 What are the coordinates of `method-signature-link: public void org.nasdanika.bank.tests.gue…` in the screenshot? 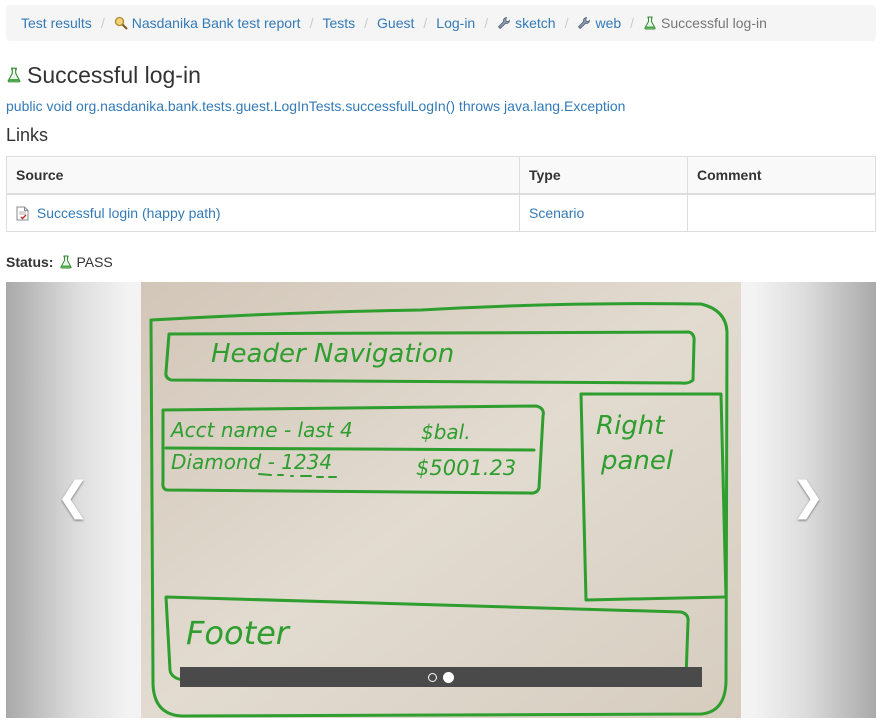 It's located at (315, 106).